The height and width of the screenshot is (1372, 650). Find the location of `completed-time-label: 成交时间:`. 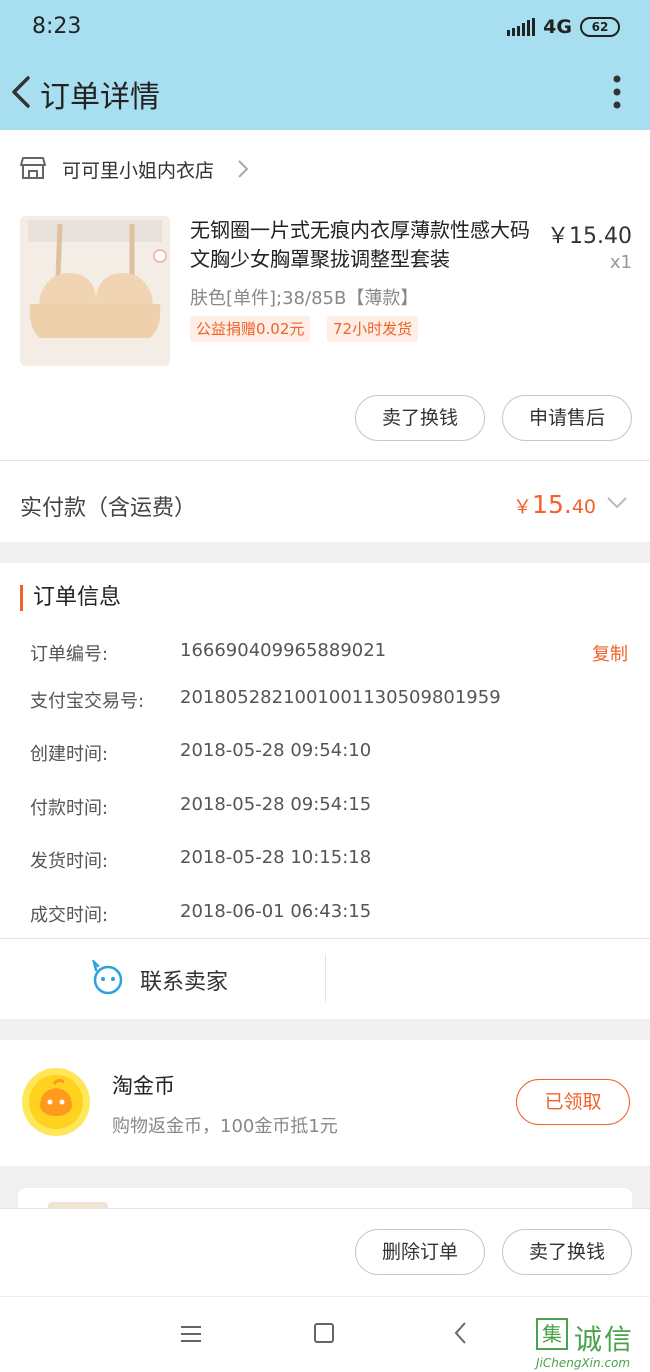

completed-time-label: 成交时间: is located at coordinates (69, 915).